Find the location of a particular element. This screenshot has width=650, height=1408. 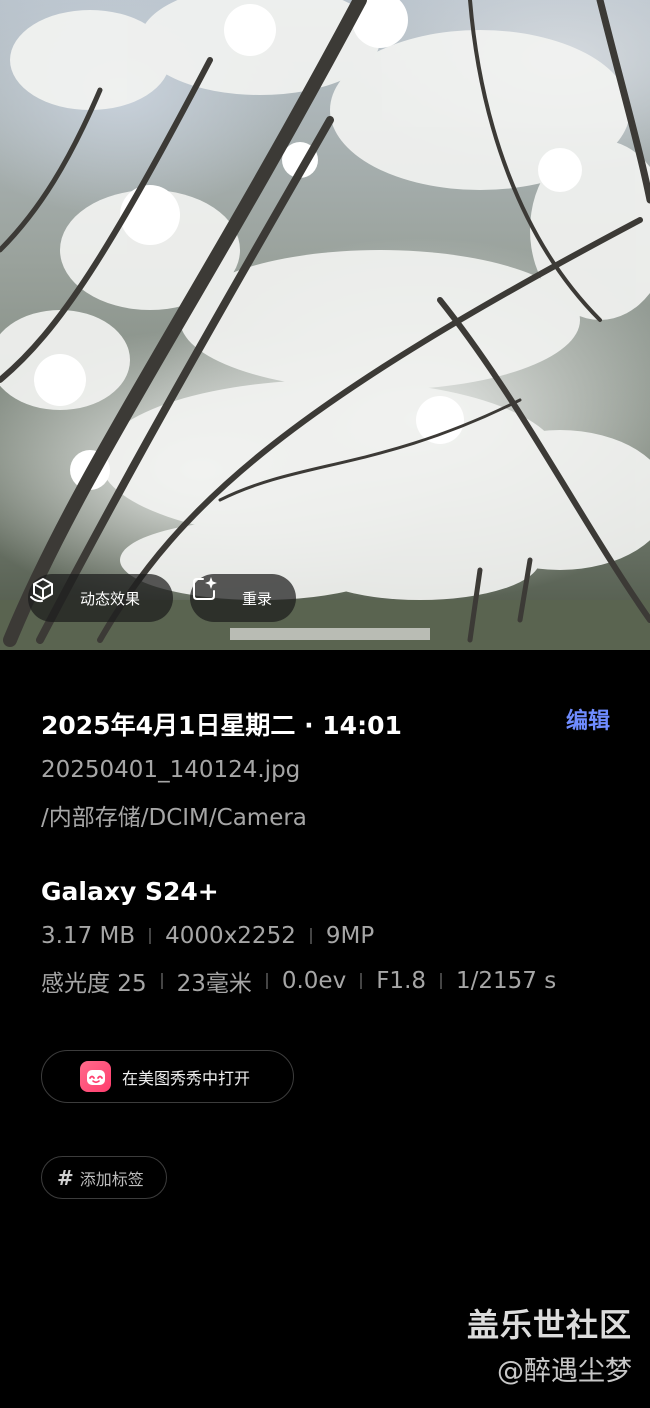

camera-specs-row: 感光度 25 23毫米 0.0ev F1.8 1/2157 s is located at coordinates (298, 981).